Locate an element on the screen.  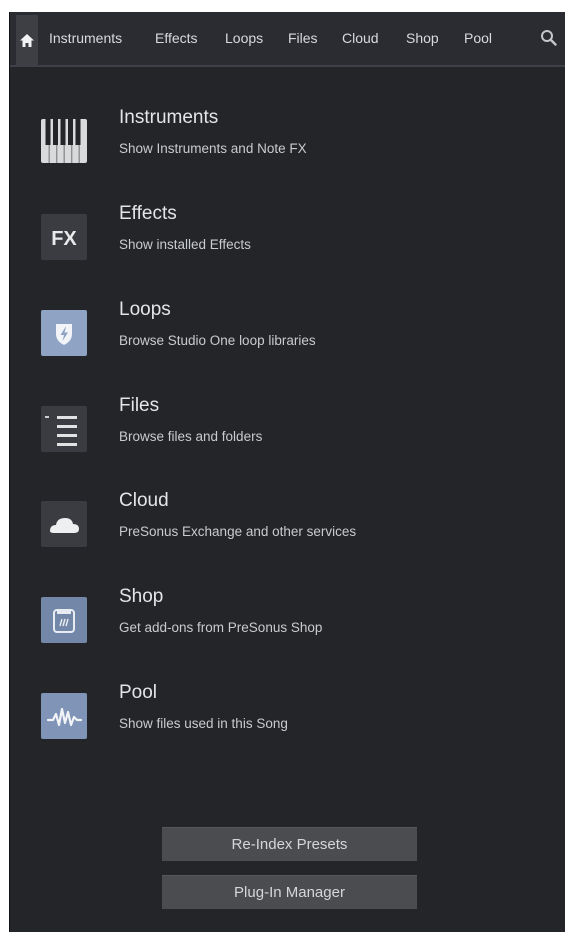
tab-instruments: Instruments is located at coordinates (85, 38).